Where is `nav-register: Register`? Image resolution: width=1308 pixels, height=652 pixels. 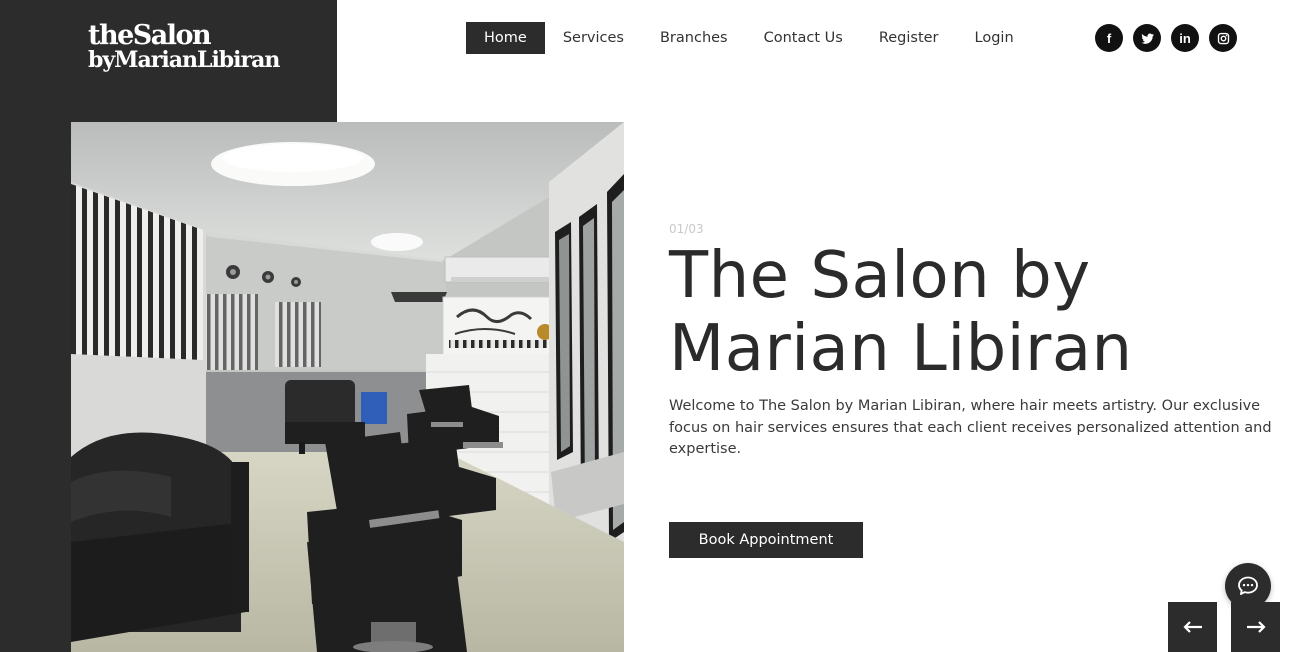
nav-register: Register is located at coordinates (909, 38).